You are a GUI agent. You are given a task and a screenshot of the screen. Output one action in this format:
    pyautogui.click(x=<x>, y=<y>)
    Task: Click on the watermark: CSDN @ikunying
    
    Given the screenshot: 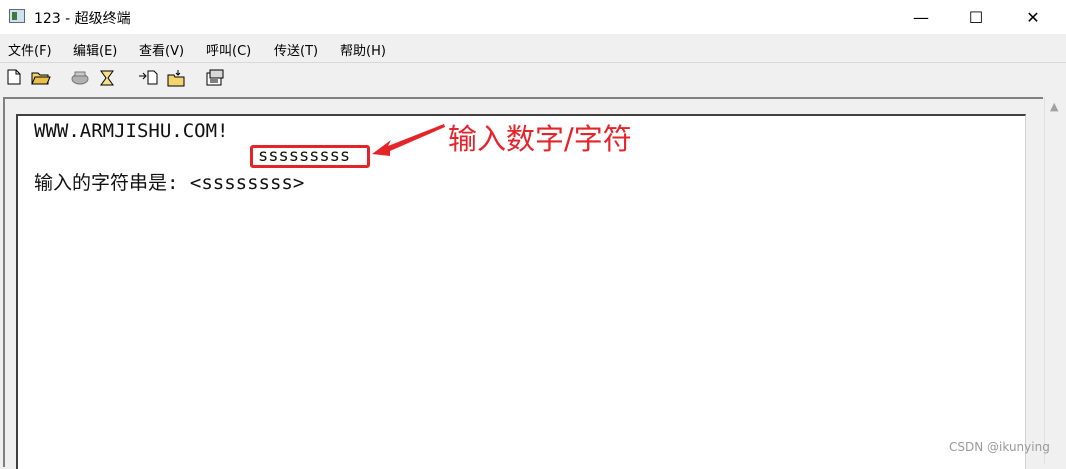 What is the action you would take?
    pyautogui.click(x=999, y=447)
    